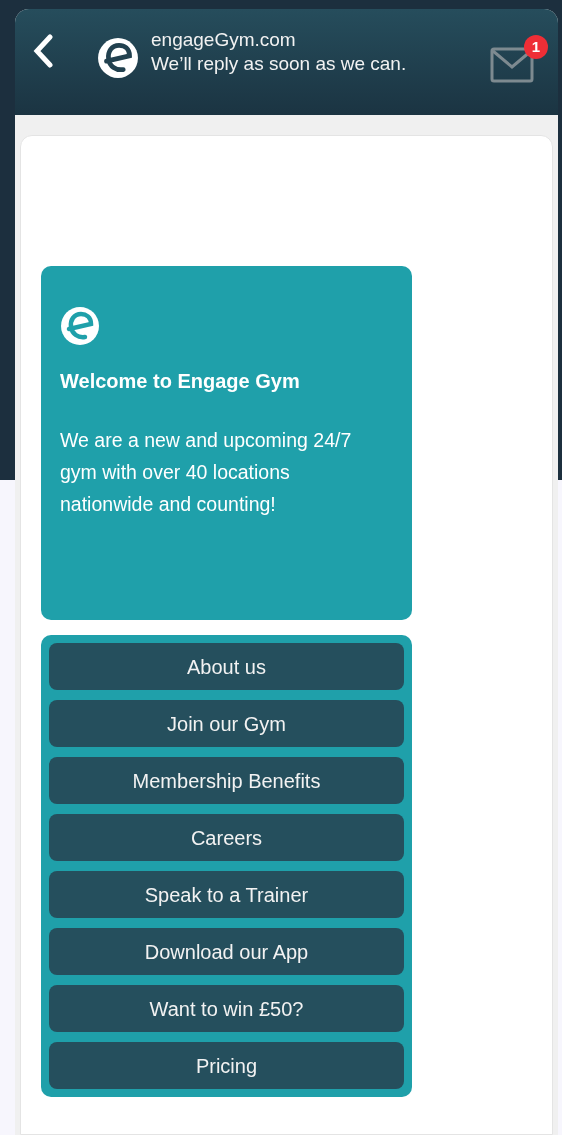 The height and width of the screenshot is (1135, 562). Describe the element at coordinates (226, 723) in the screenshot. I see `menu-button: Join our Gym` at that location.